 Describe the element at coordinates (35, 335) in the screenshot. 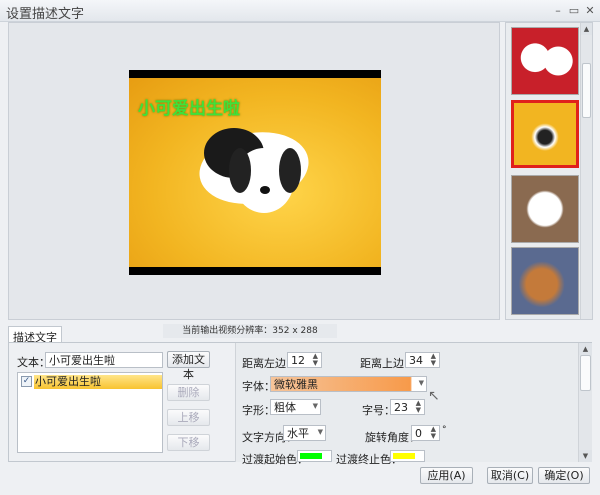

I see `tab-description-text: 描述文字` at that location.